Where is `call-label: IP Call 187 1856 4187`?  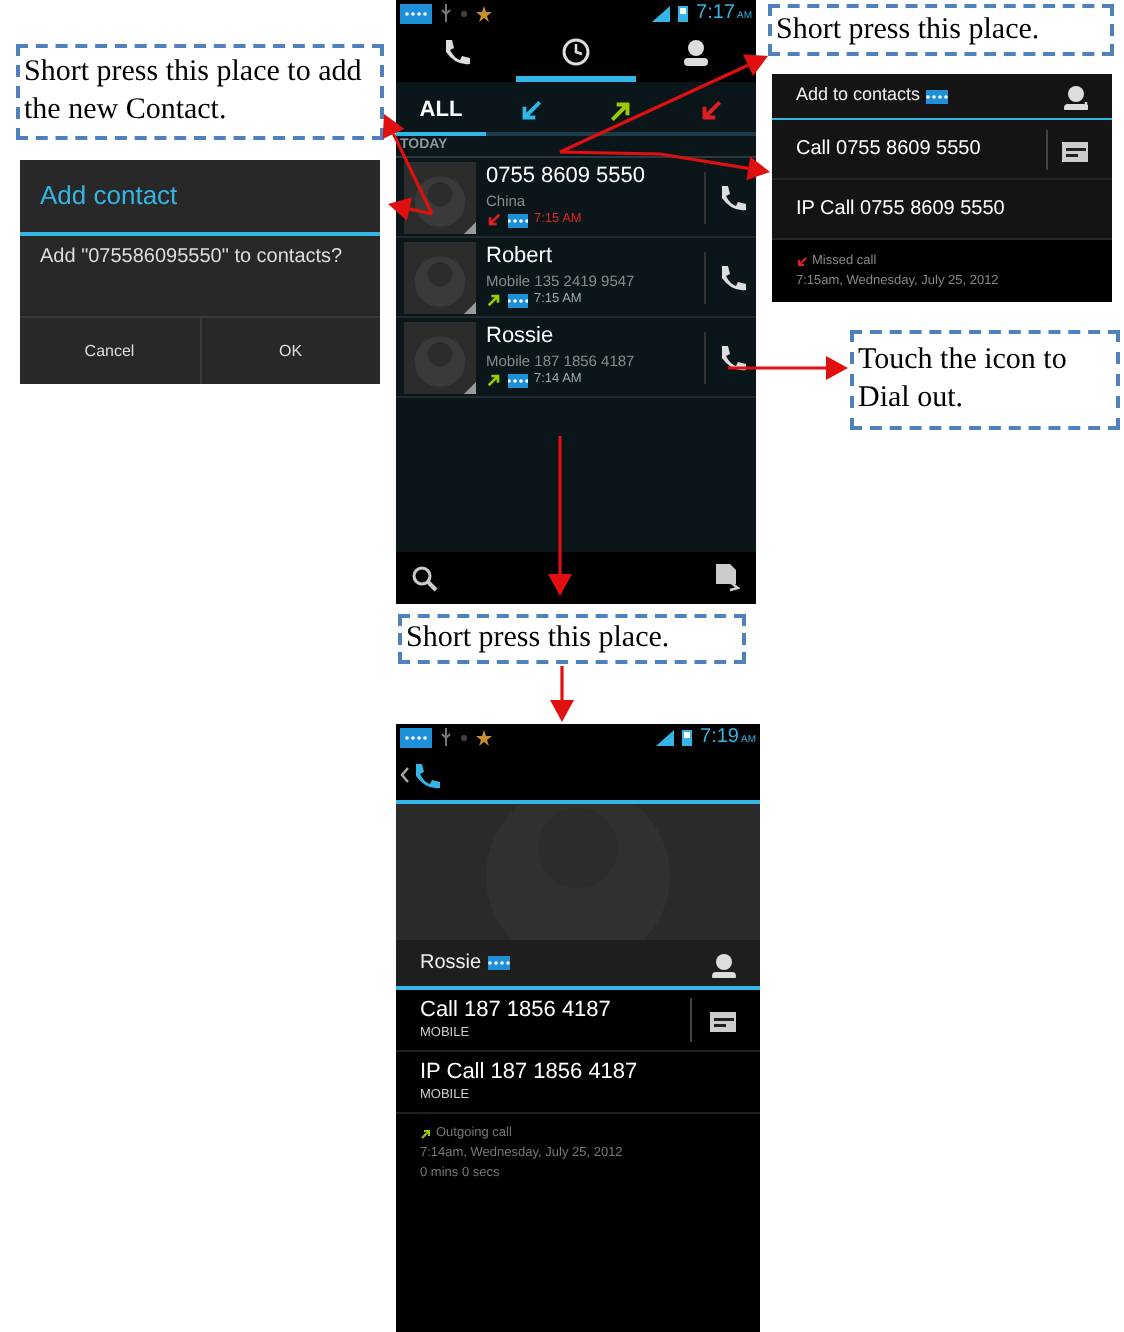
call-label: IP Call 187 1856 4187 is located at coordinates (529, 1074).